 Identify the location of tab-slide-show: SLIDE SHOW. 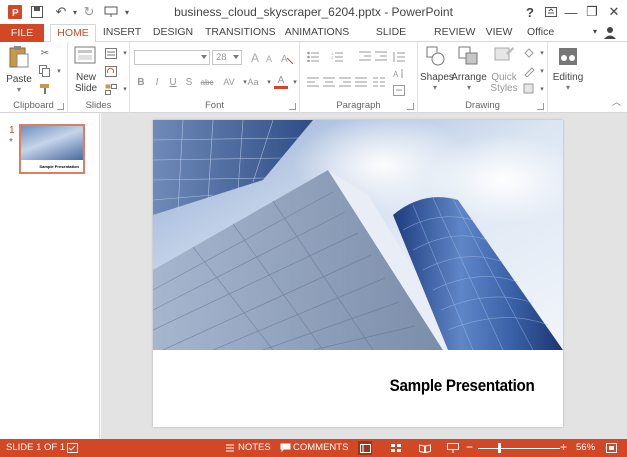
(391, 39).